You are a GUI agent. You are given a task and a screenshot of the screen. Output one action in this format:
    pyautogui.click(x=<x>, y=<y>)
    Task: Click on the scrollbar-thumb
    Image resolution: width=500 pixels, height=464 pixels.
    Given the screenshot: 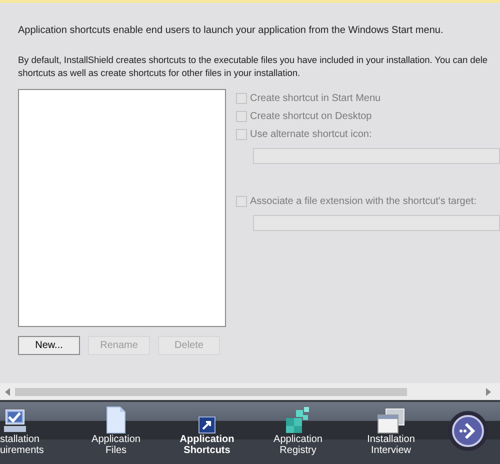 What is the action you would take?
    pyautogui.click(x=211, y=392)
    